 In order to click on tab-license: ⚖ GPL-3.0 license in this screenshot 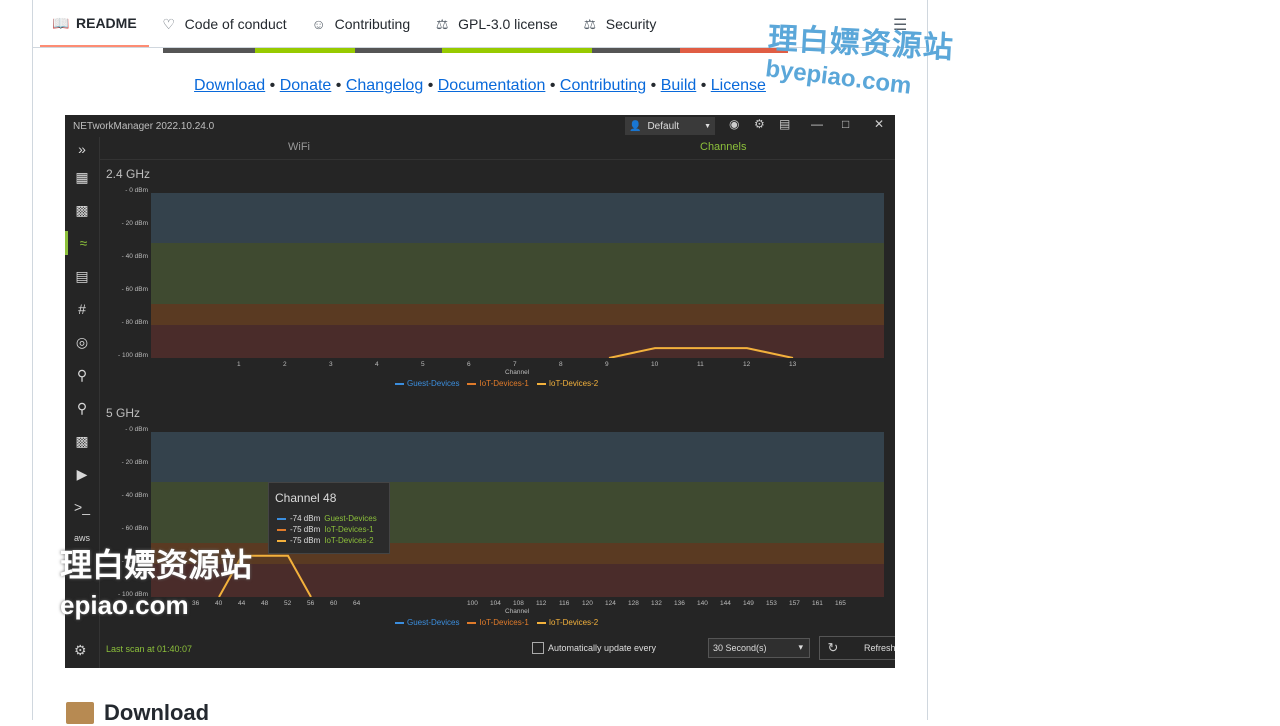, I will do `click(496, 24)`.